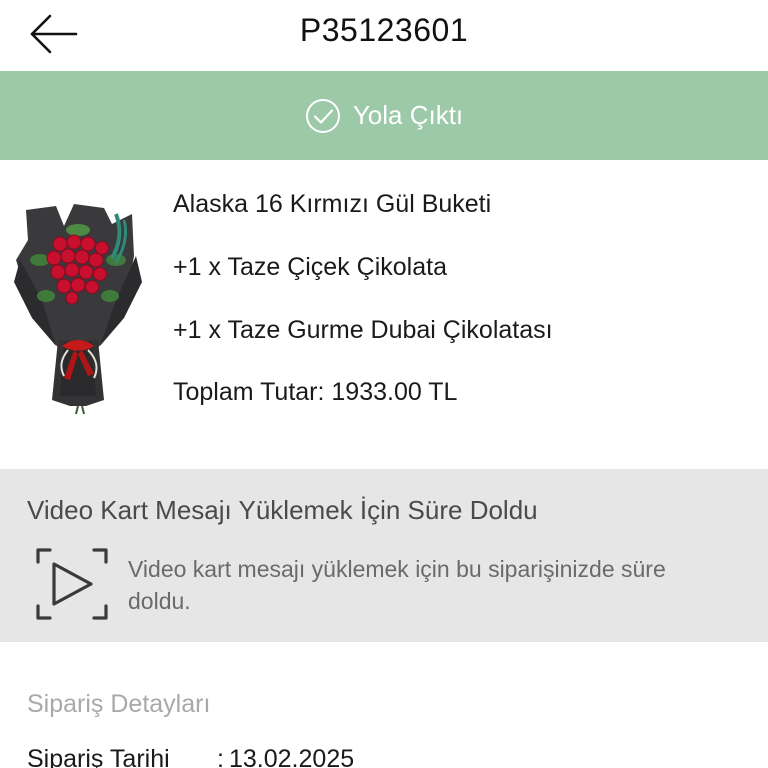 The width and height of the screenshot is (768, 768). Describe the element at coordinates (315, 392) in the screenshot. I see `total-amount: Toplam Tutar: 1933.00 TL` at that location.